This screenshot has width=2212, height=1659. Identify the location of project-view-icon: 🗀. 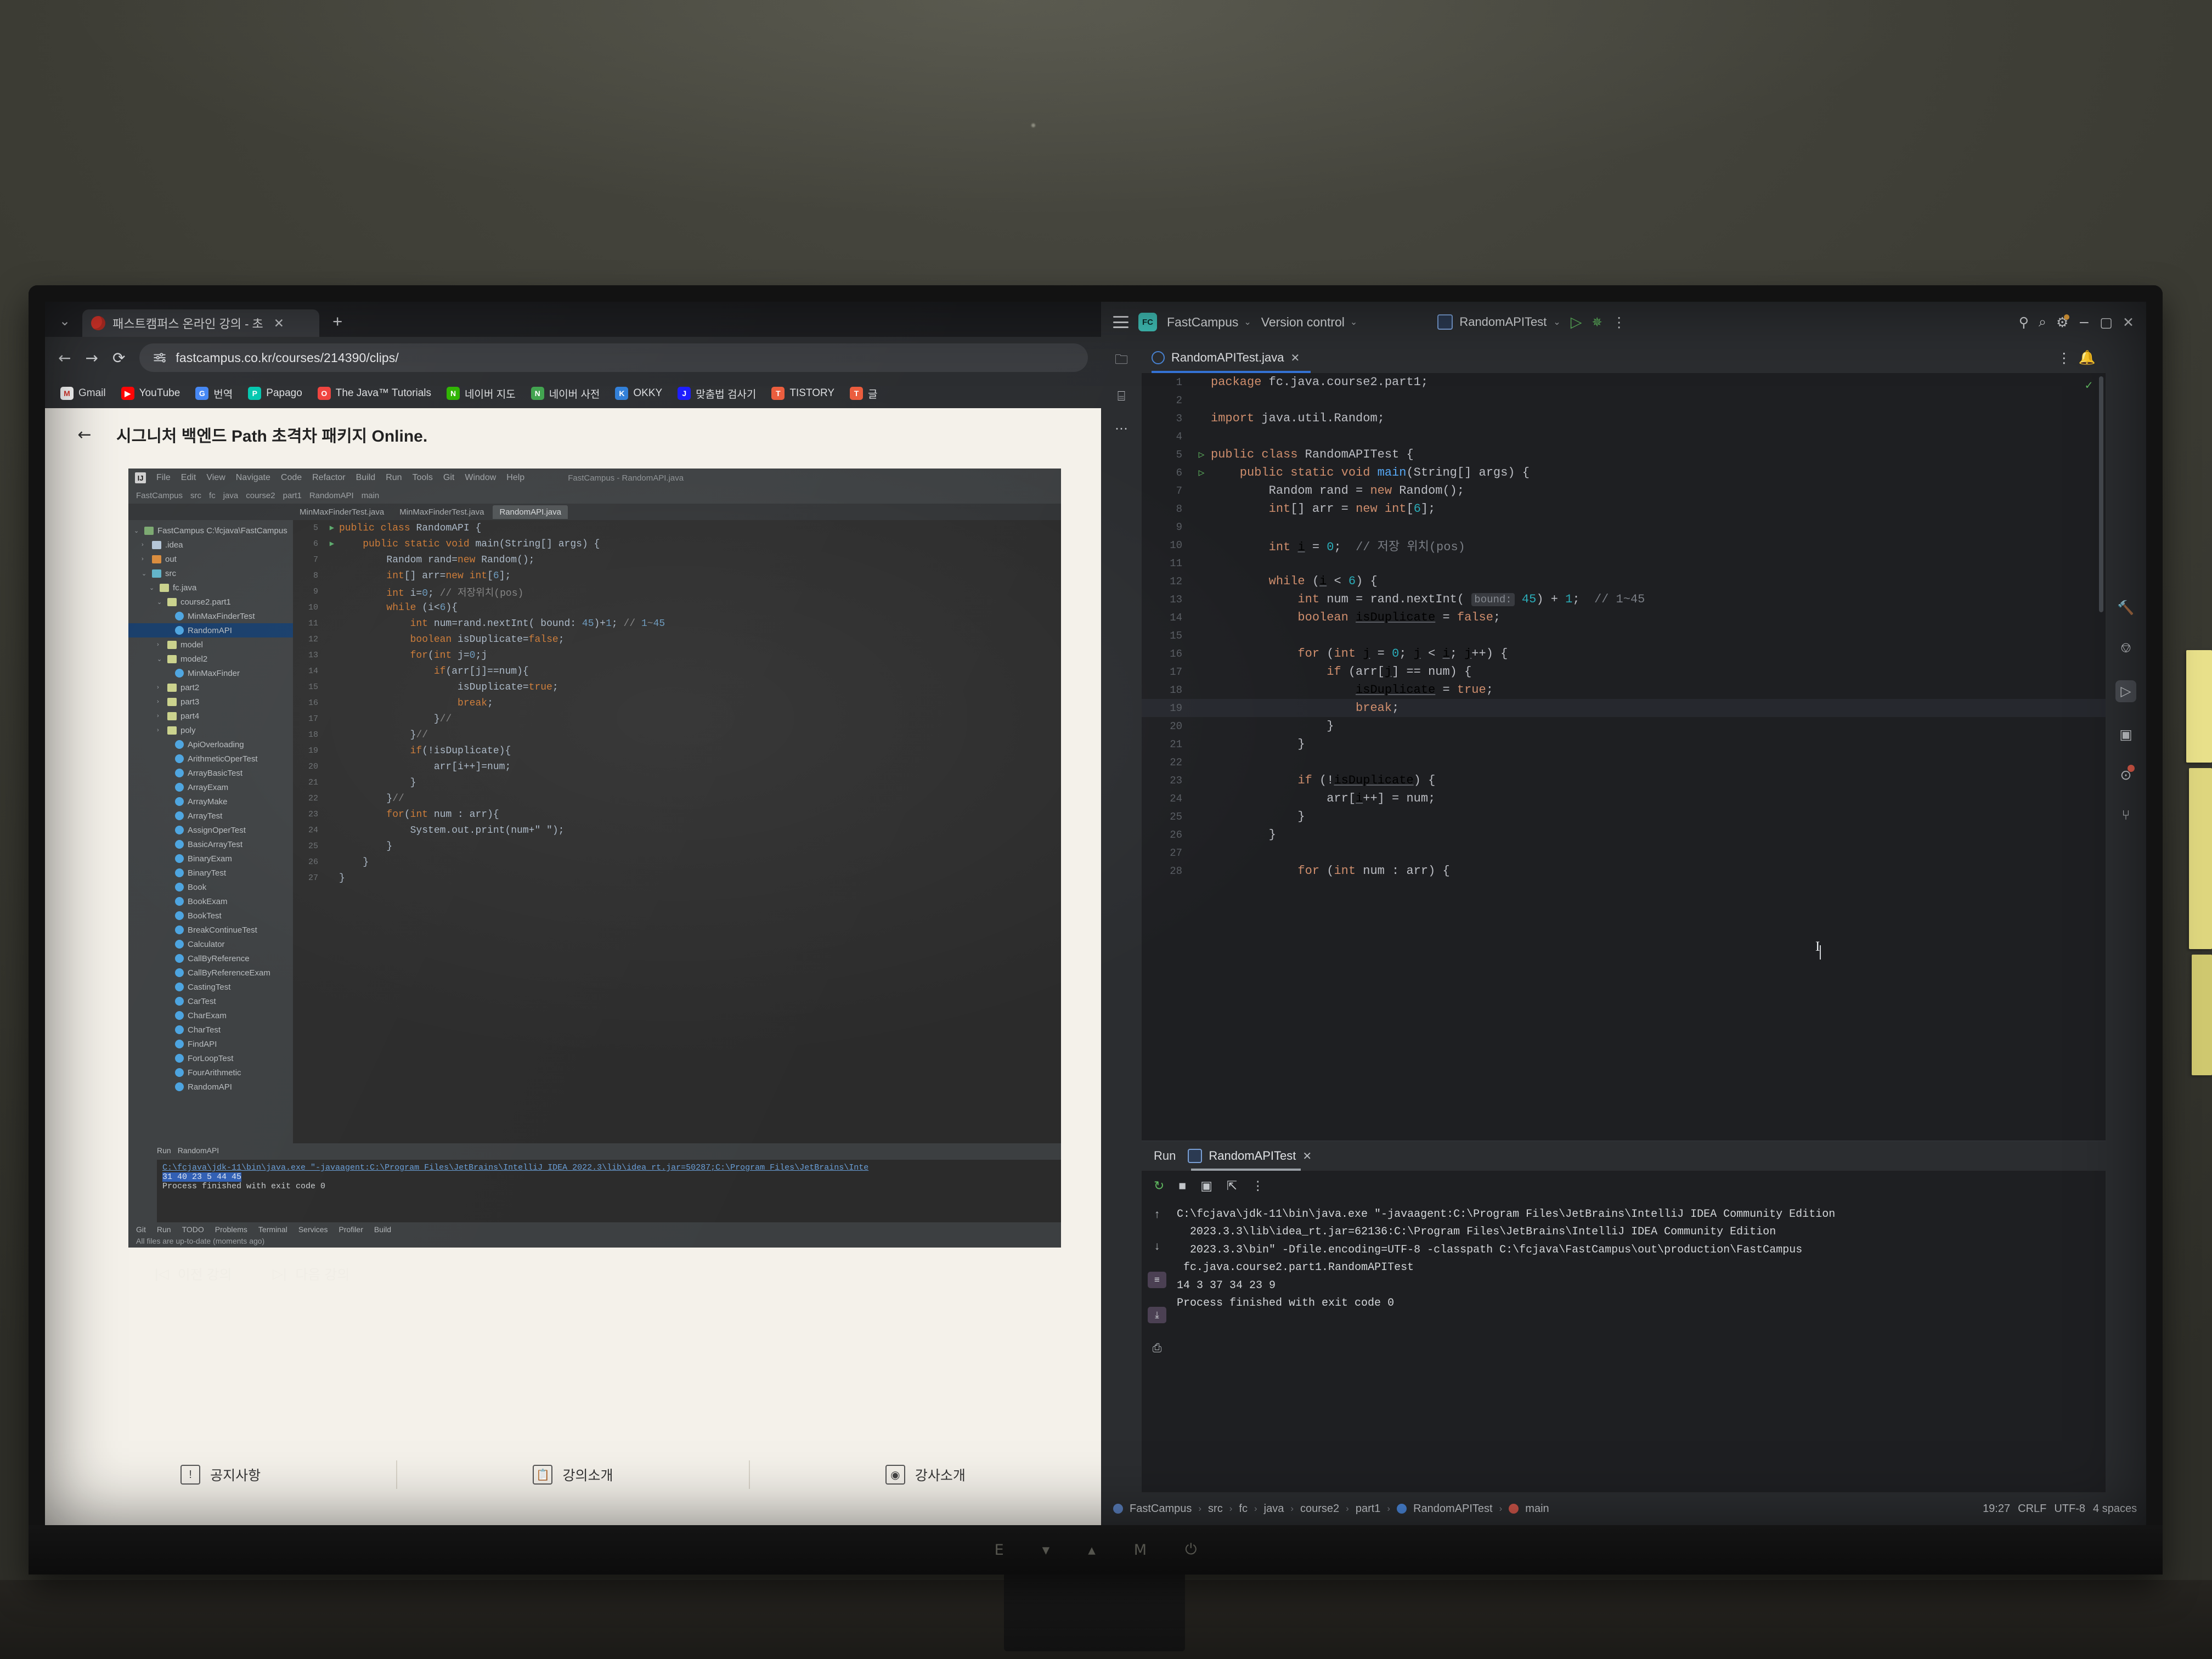
(1121, 362).